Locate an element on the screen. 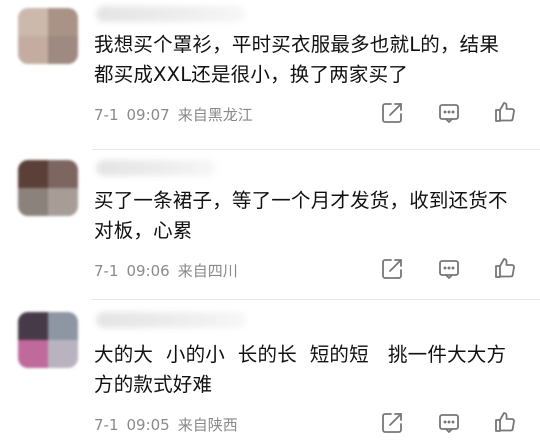 The width and height of the screenshot is (540, 448). comment-meta: 7-1 09:05 来自陕西 is located at coordinates (166, 424).